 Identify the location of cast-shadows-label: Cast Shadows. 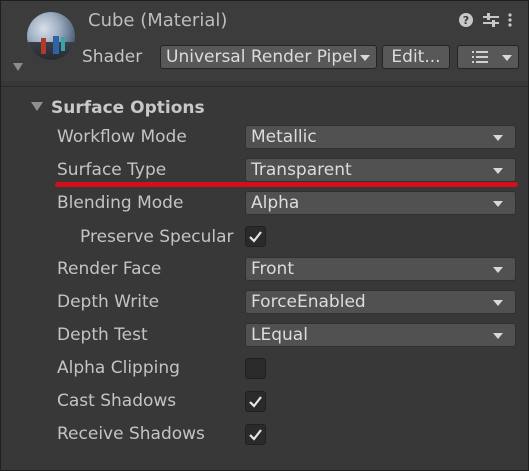
(117, 401).